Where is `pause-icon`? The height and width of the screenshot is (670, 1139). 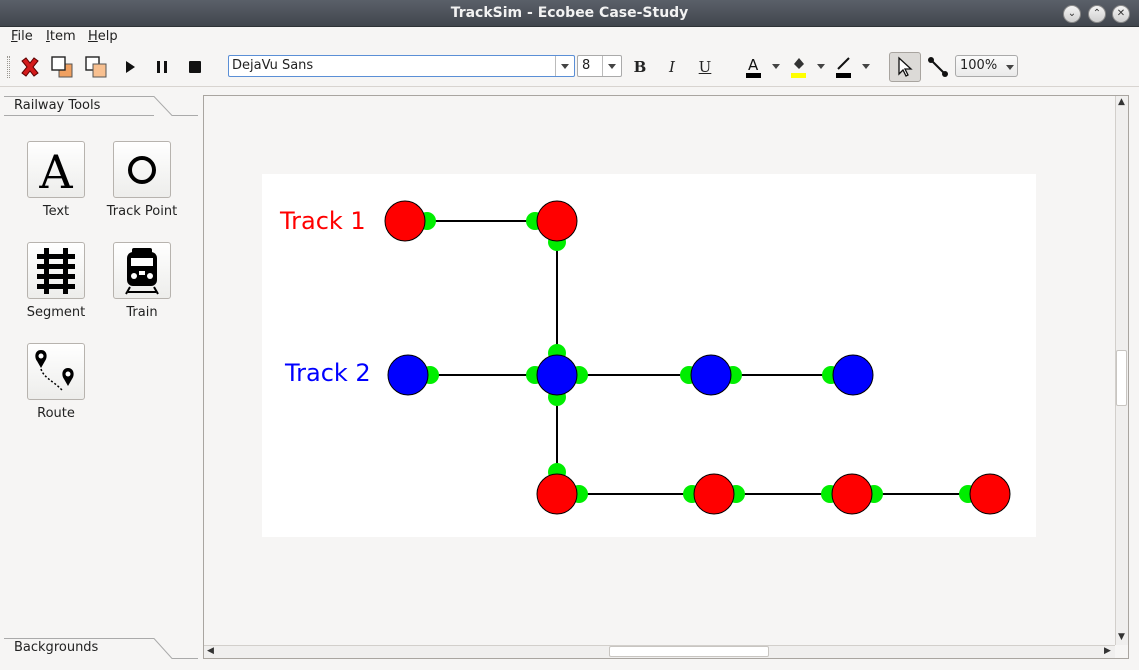
pause-icon is located at coordinates (162, 67).